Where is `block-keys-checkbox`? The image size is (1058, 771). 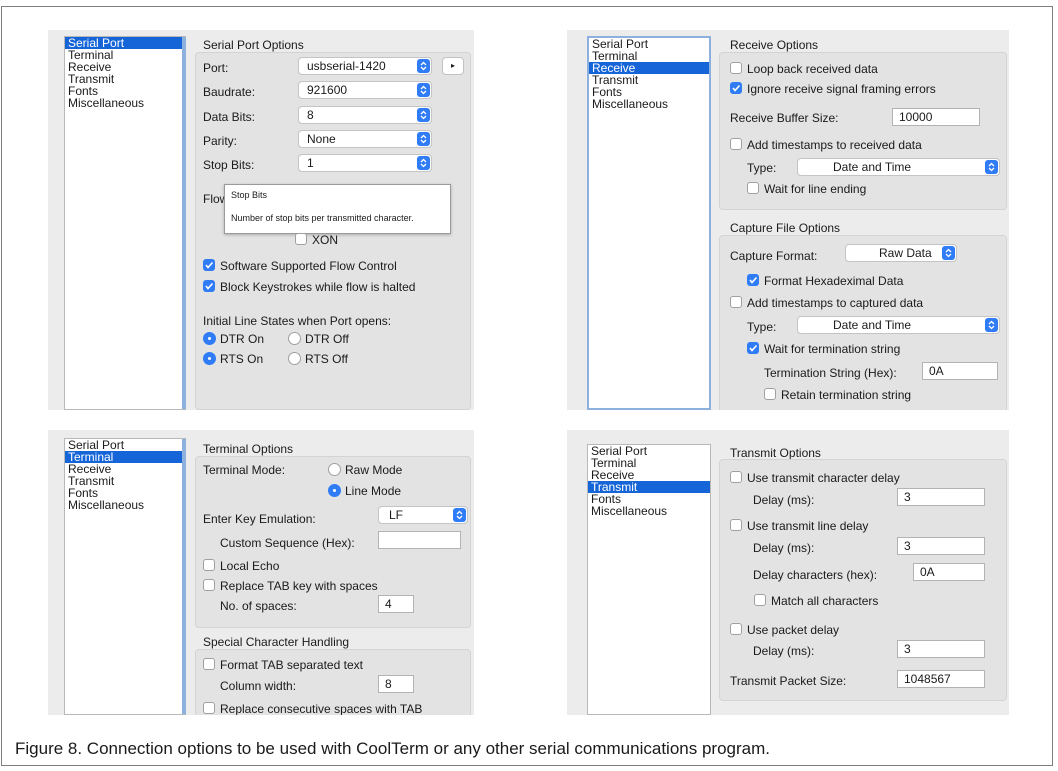 block-keys-checkbox is located at coordinates (209, 286).